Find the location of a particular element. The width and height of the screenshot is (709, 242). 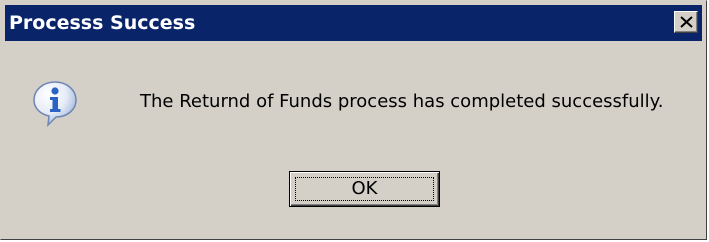

dialog-titlebar: Processs Success is located at coordinates (353, 23).